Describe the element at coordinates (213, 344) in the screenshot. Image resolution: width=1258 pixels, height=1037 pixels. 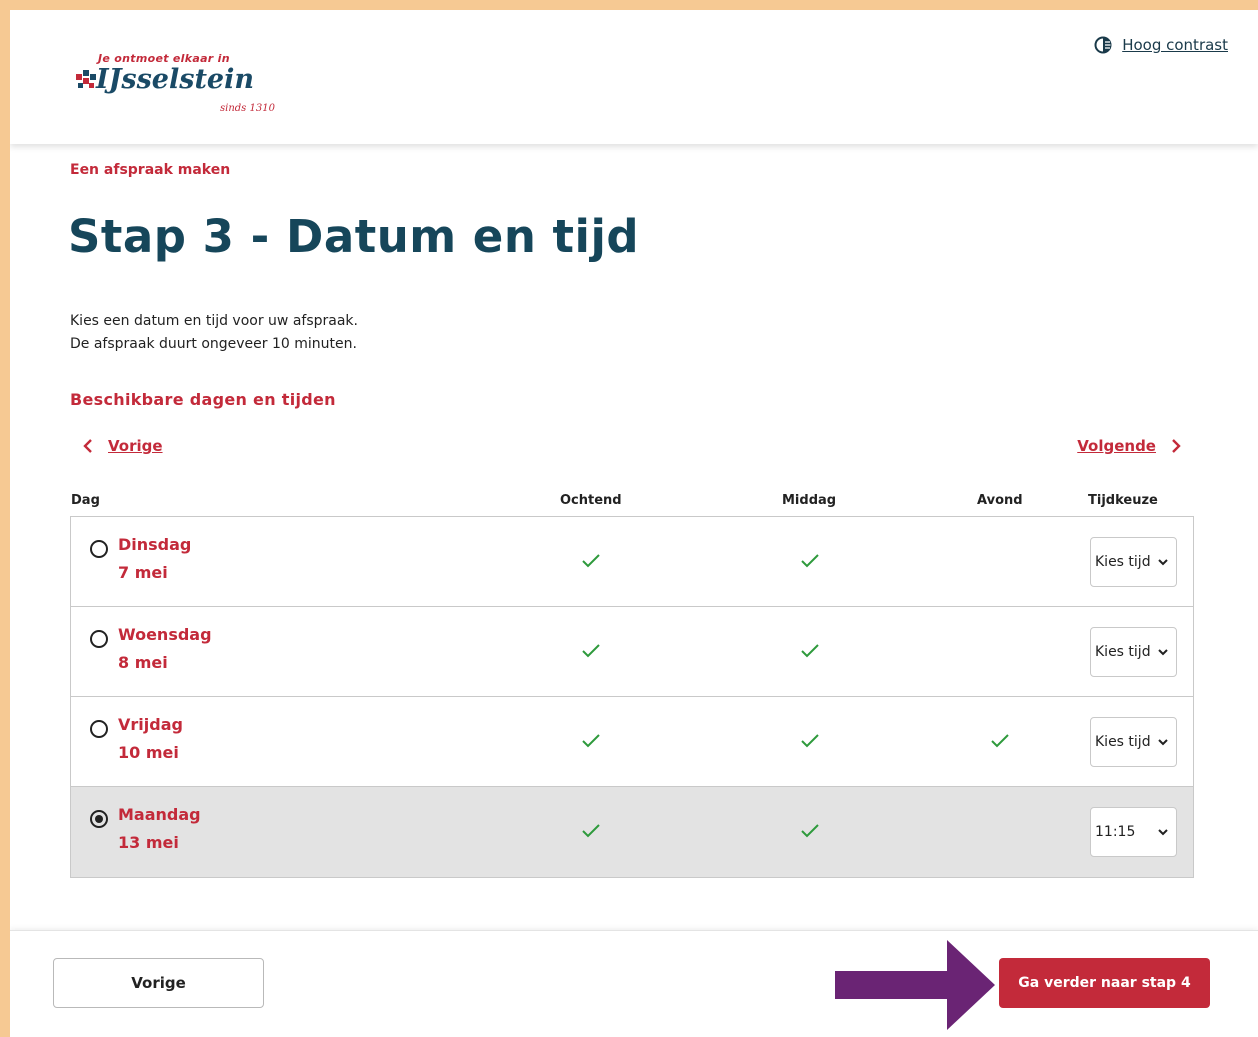
I see `intro-line-2: De afspraak duurt ongeveer 10 minuten.` at that location.